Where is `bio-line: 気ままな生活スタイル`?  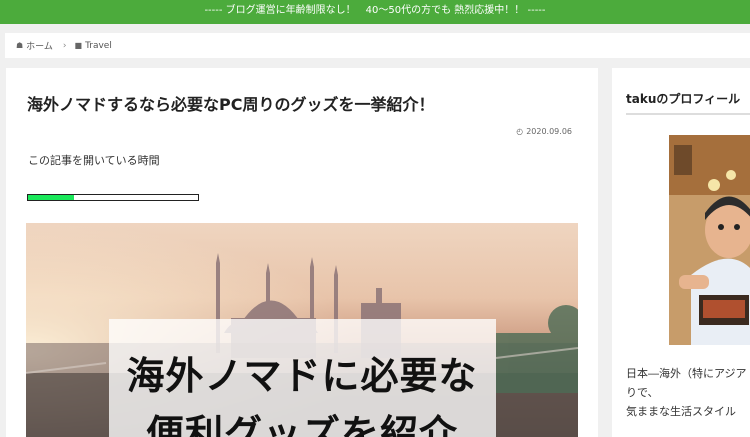
bio-line: 気ままな生活スタイル is located at coordinates (681, 411).